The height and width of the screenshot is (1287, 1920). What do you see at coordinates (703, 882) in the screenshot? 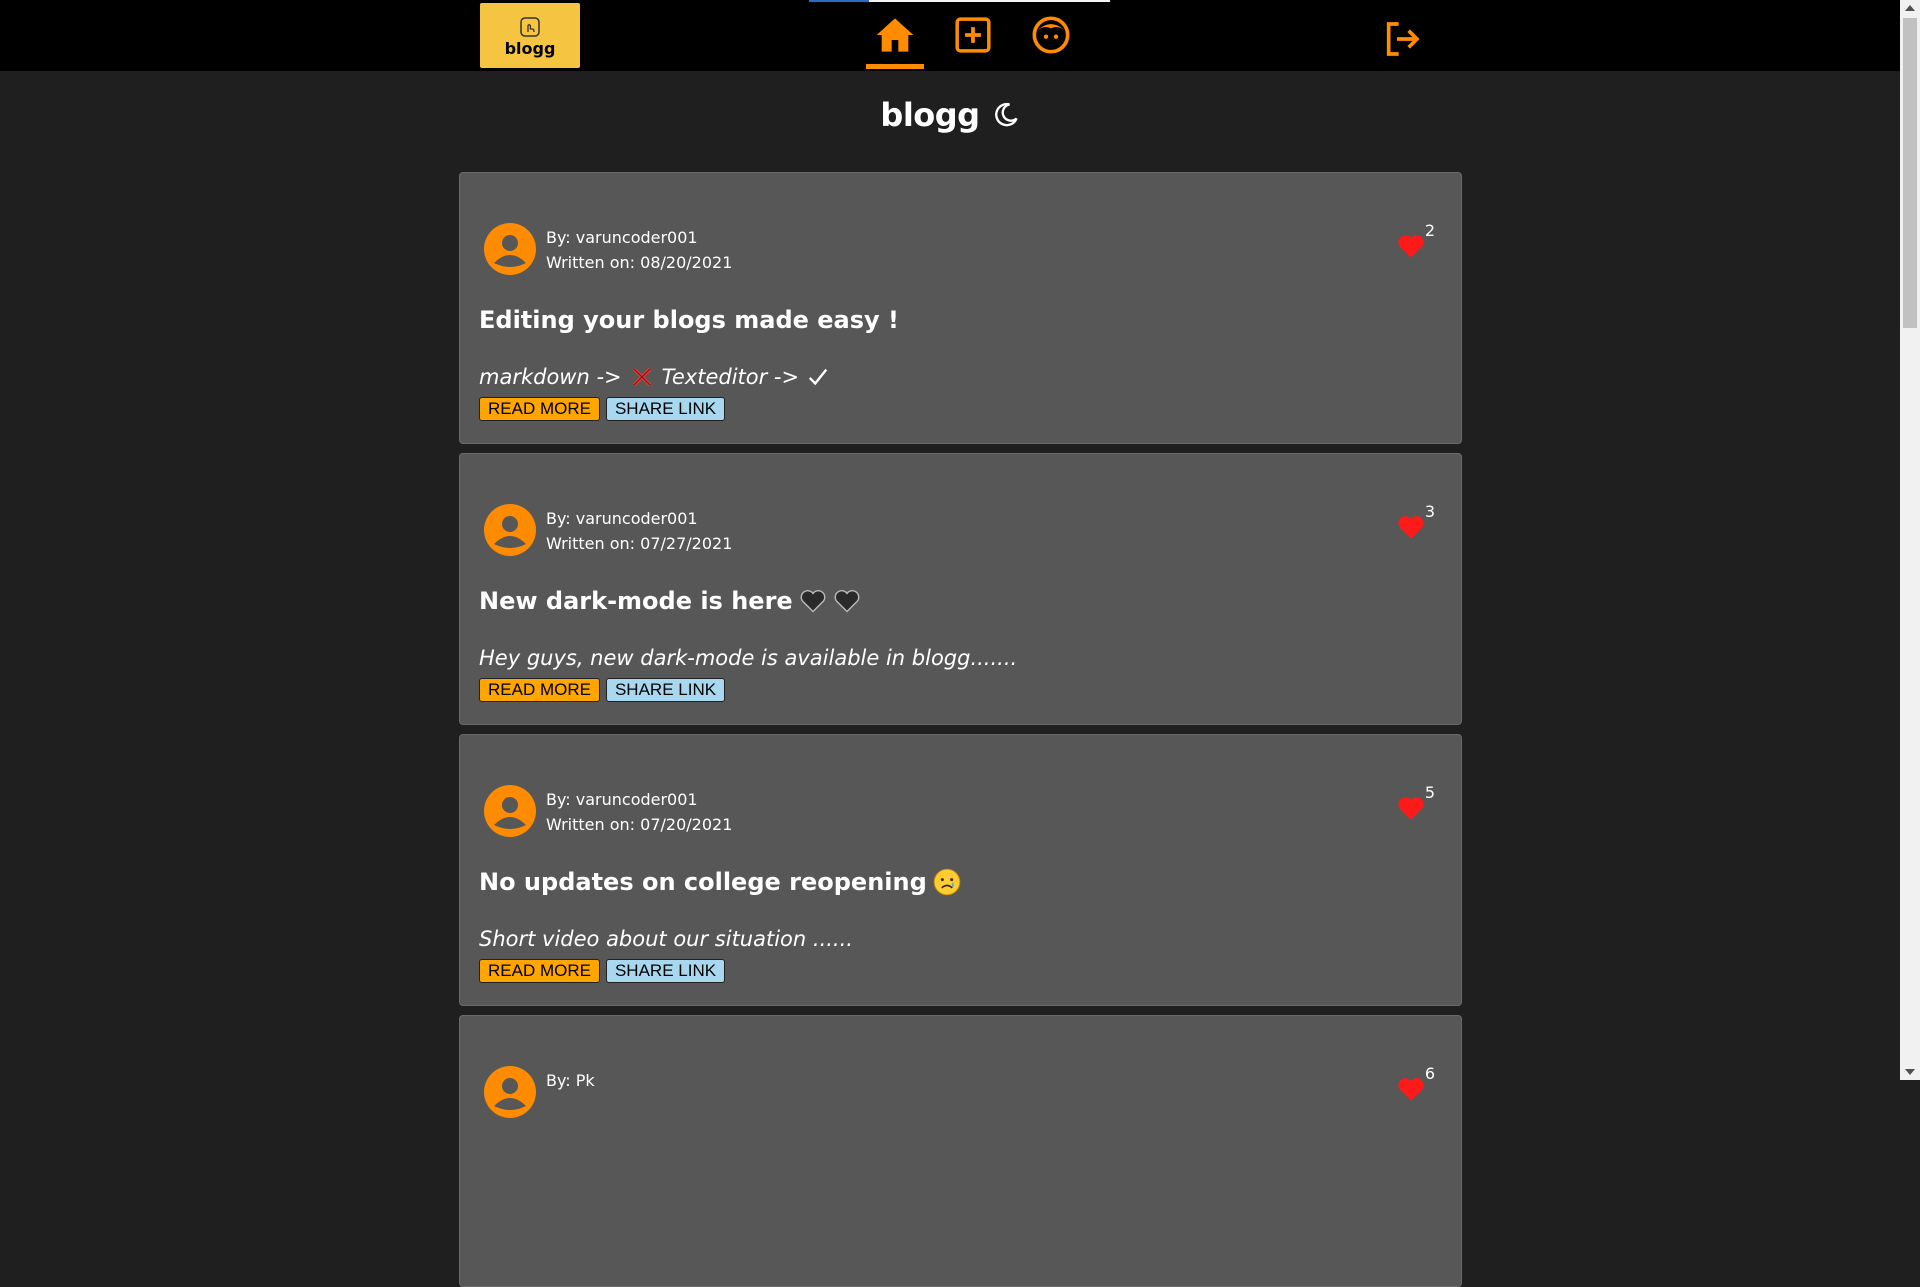
I see `post-title-text: No updates on college reopening` at bounding box center [703, 882].